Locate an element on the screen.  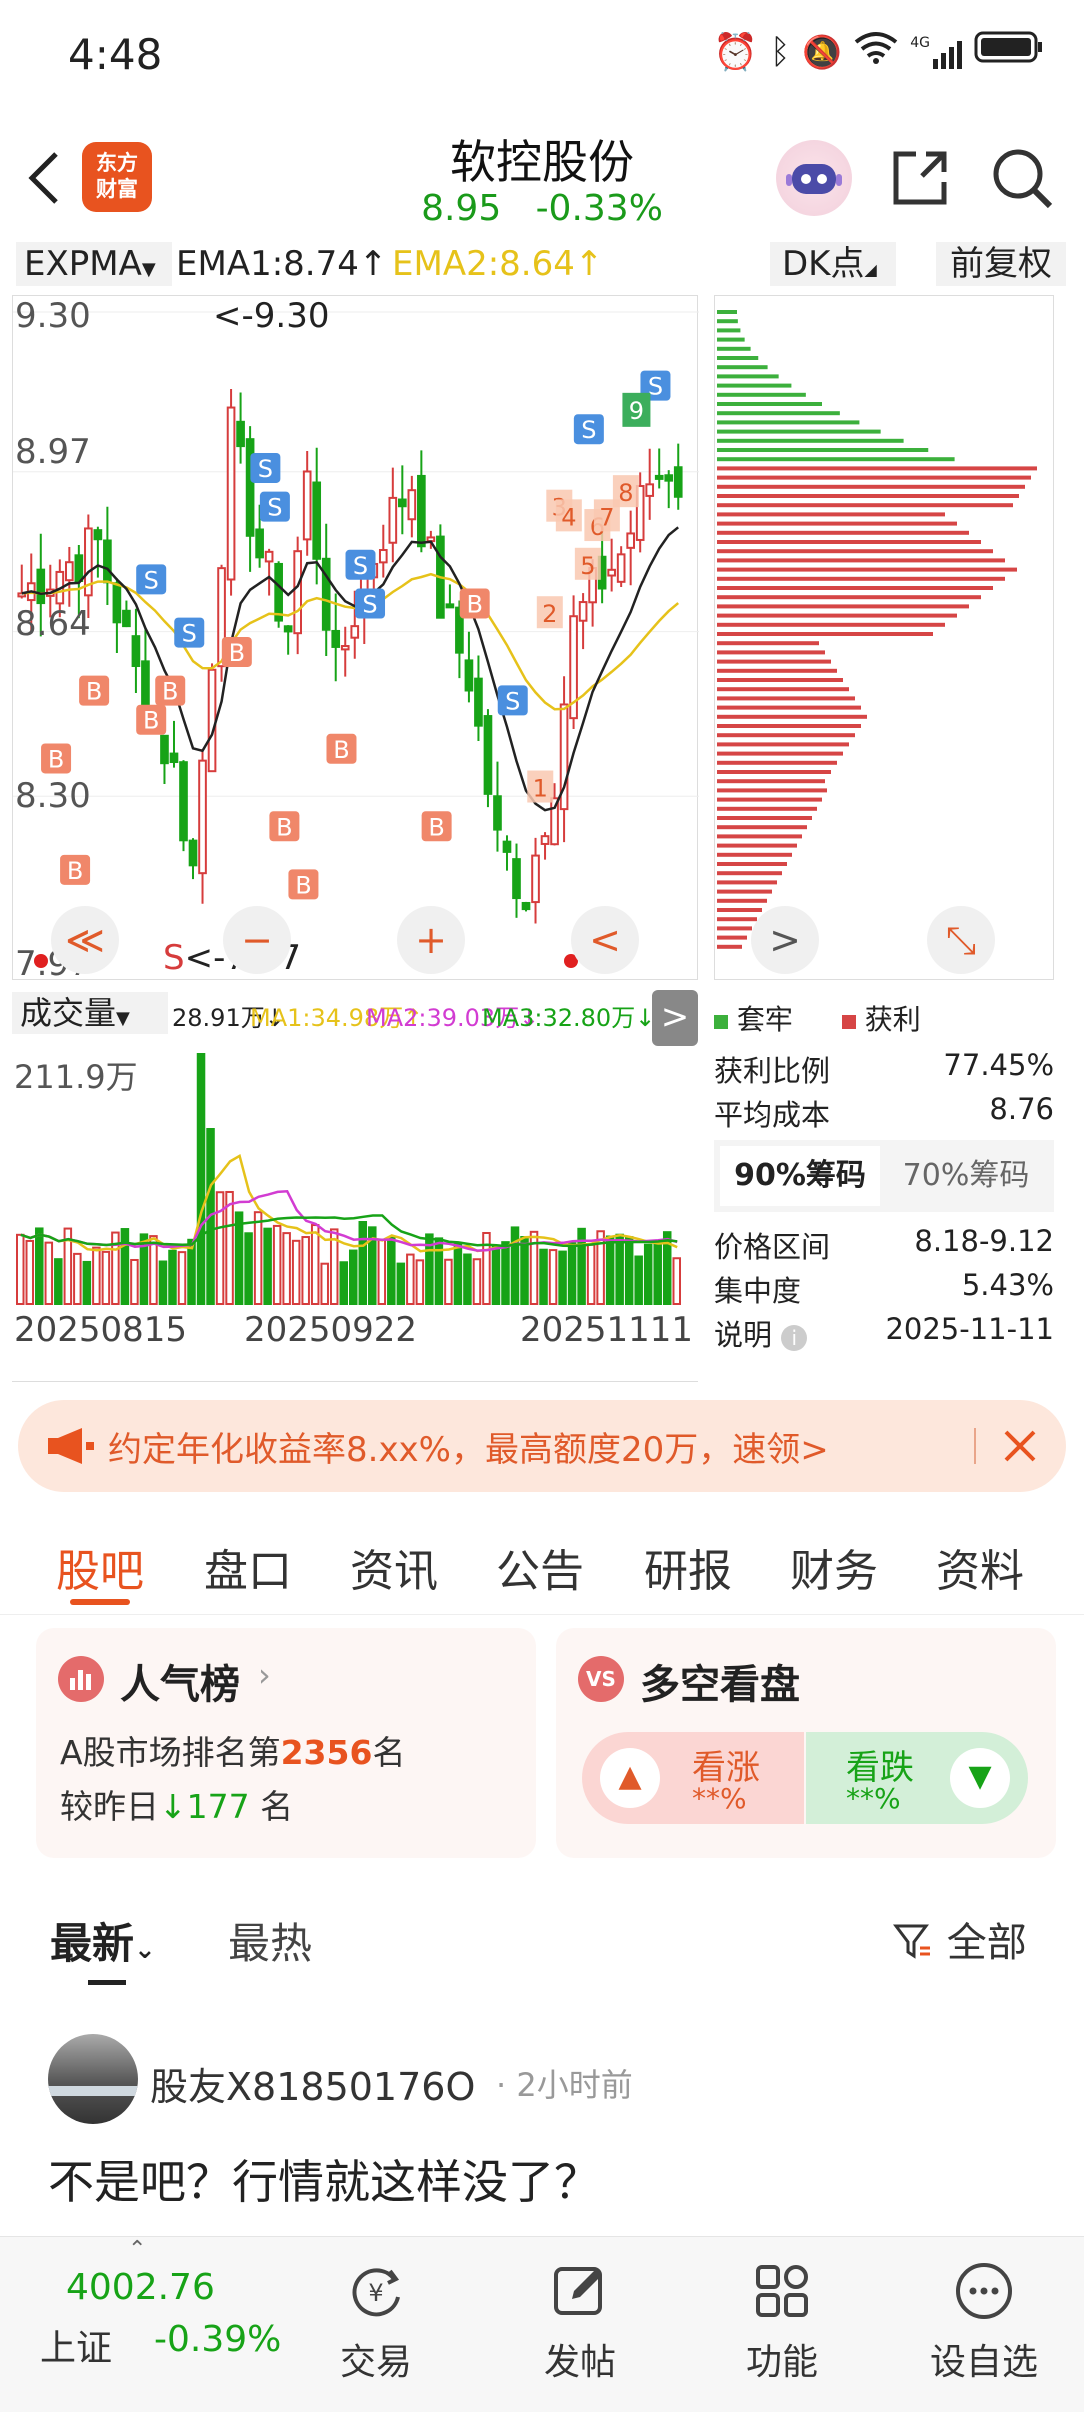
bull-button: ▲ 看涨 **% is located at coordinates (693, 1778).